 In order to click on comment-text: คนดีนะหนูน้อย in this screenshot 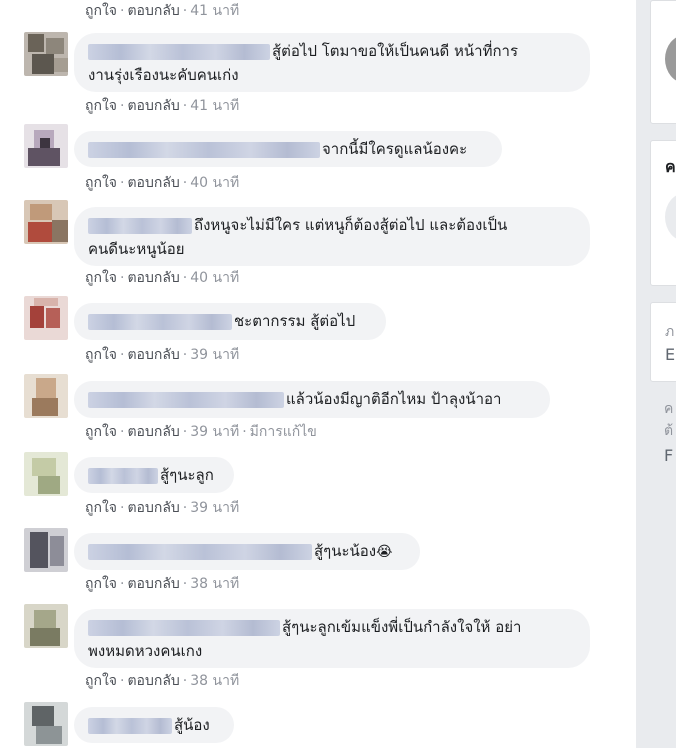, I will do `click(136, 249)`.